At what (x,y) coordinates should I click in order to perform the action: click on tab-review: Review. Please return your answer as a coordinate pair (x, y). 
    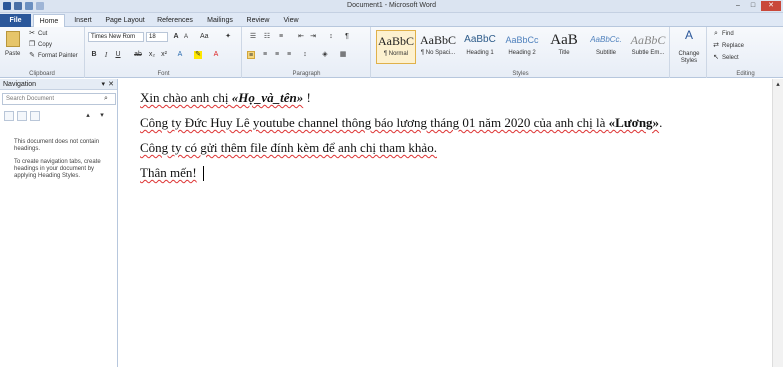
    Looking at the image, I should click on (258, 20).